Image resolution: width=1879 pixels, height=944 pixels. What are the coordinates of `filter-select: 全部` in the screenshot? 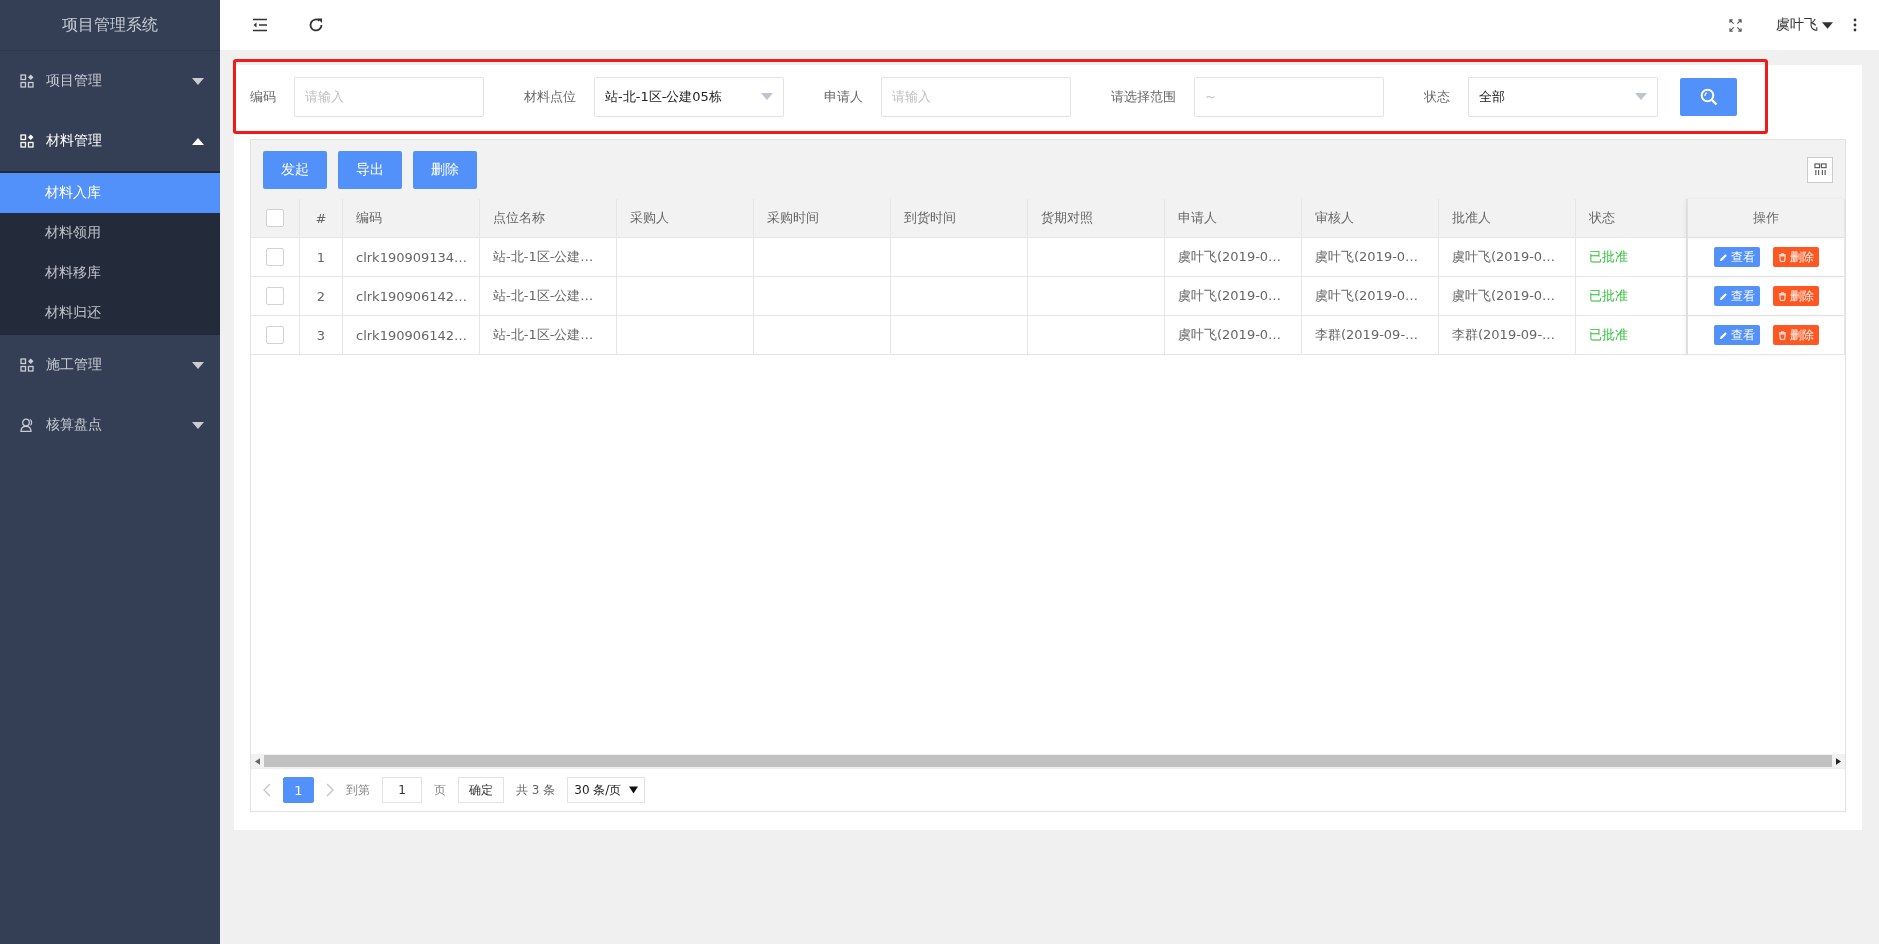 It's located at (1563, 96).